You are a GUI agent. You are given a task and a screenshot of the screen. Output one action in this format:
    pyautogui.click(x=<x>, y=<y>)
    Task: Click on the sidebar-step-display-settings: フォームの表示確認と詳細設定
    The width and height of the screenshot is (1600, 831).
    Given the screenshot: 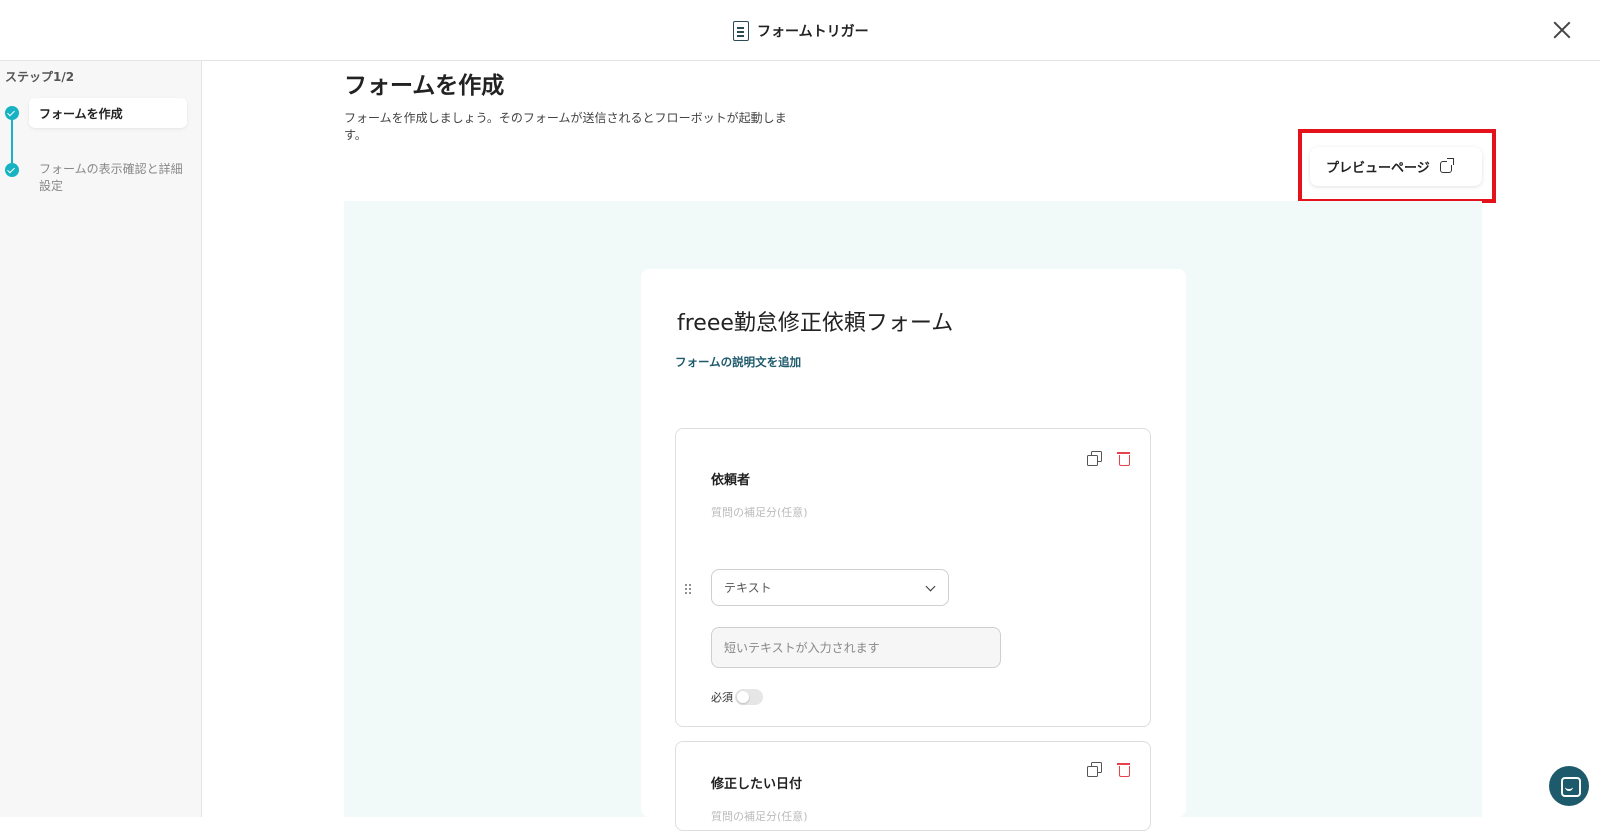 What is the action you would take?
    pyautogui.click(x=111, y=178)
    